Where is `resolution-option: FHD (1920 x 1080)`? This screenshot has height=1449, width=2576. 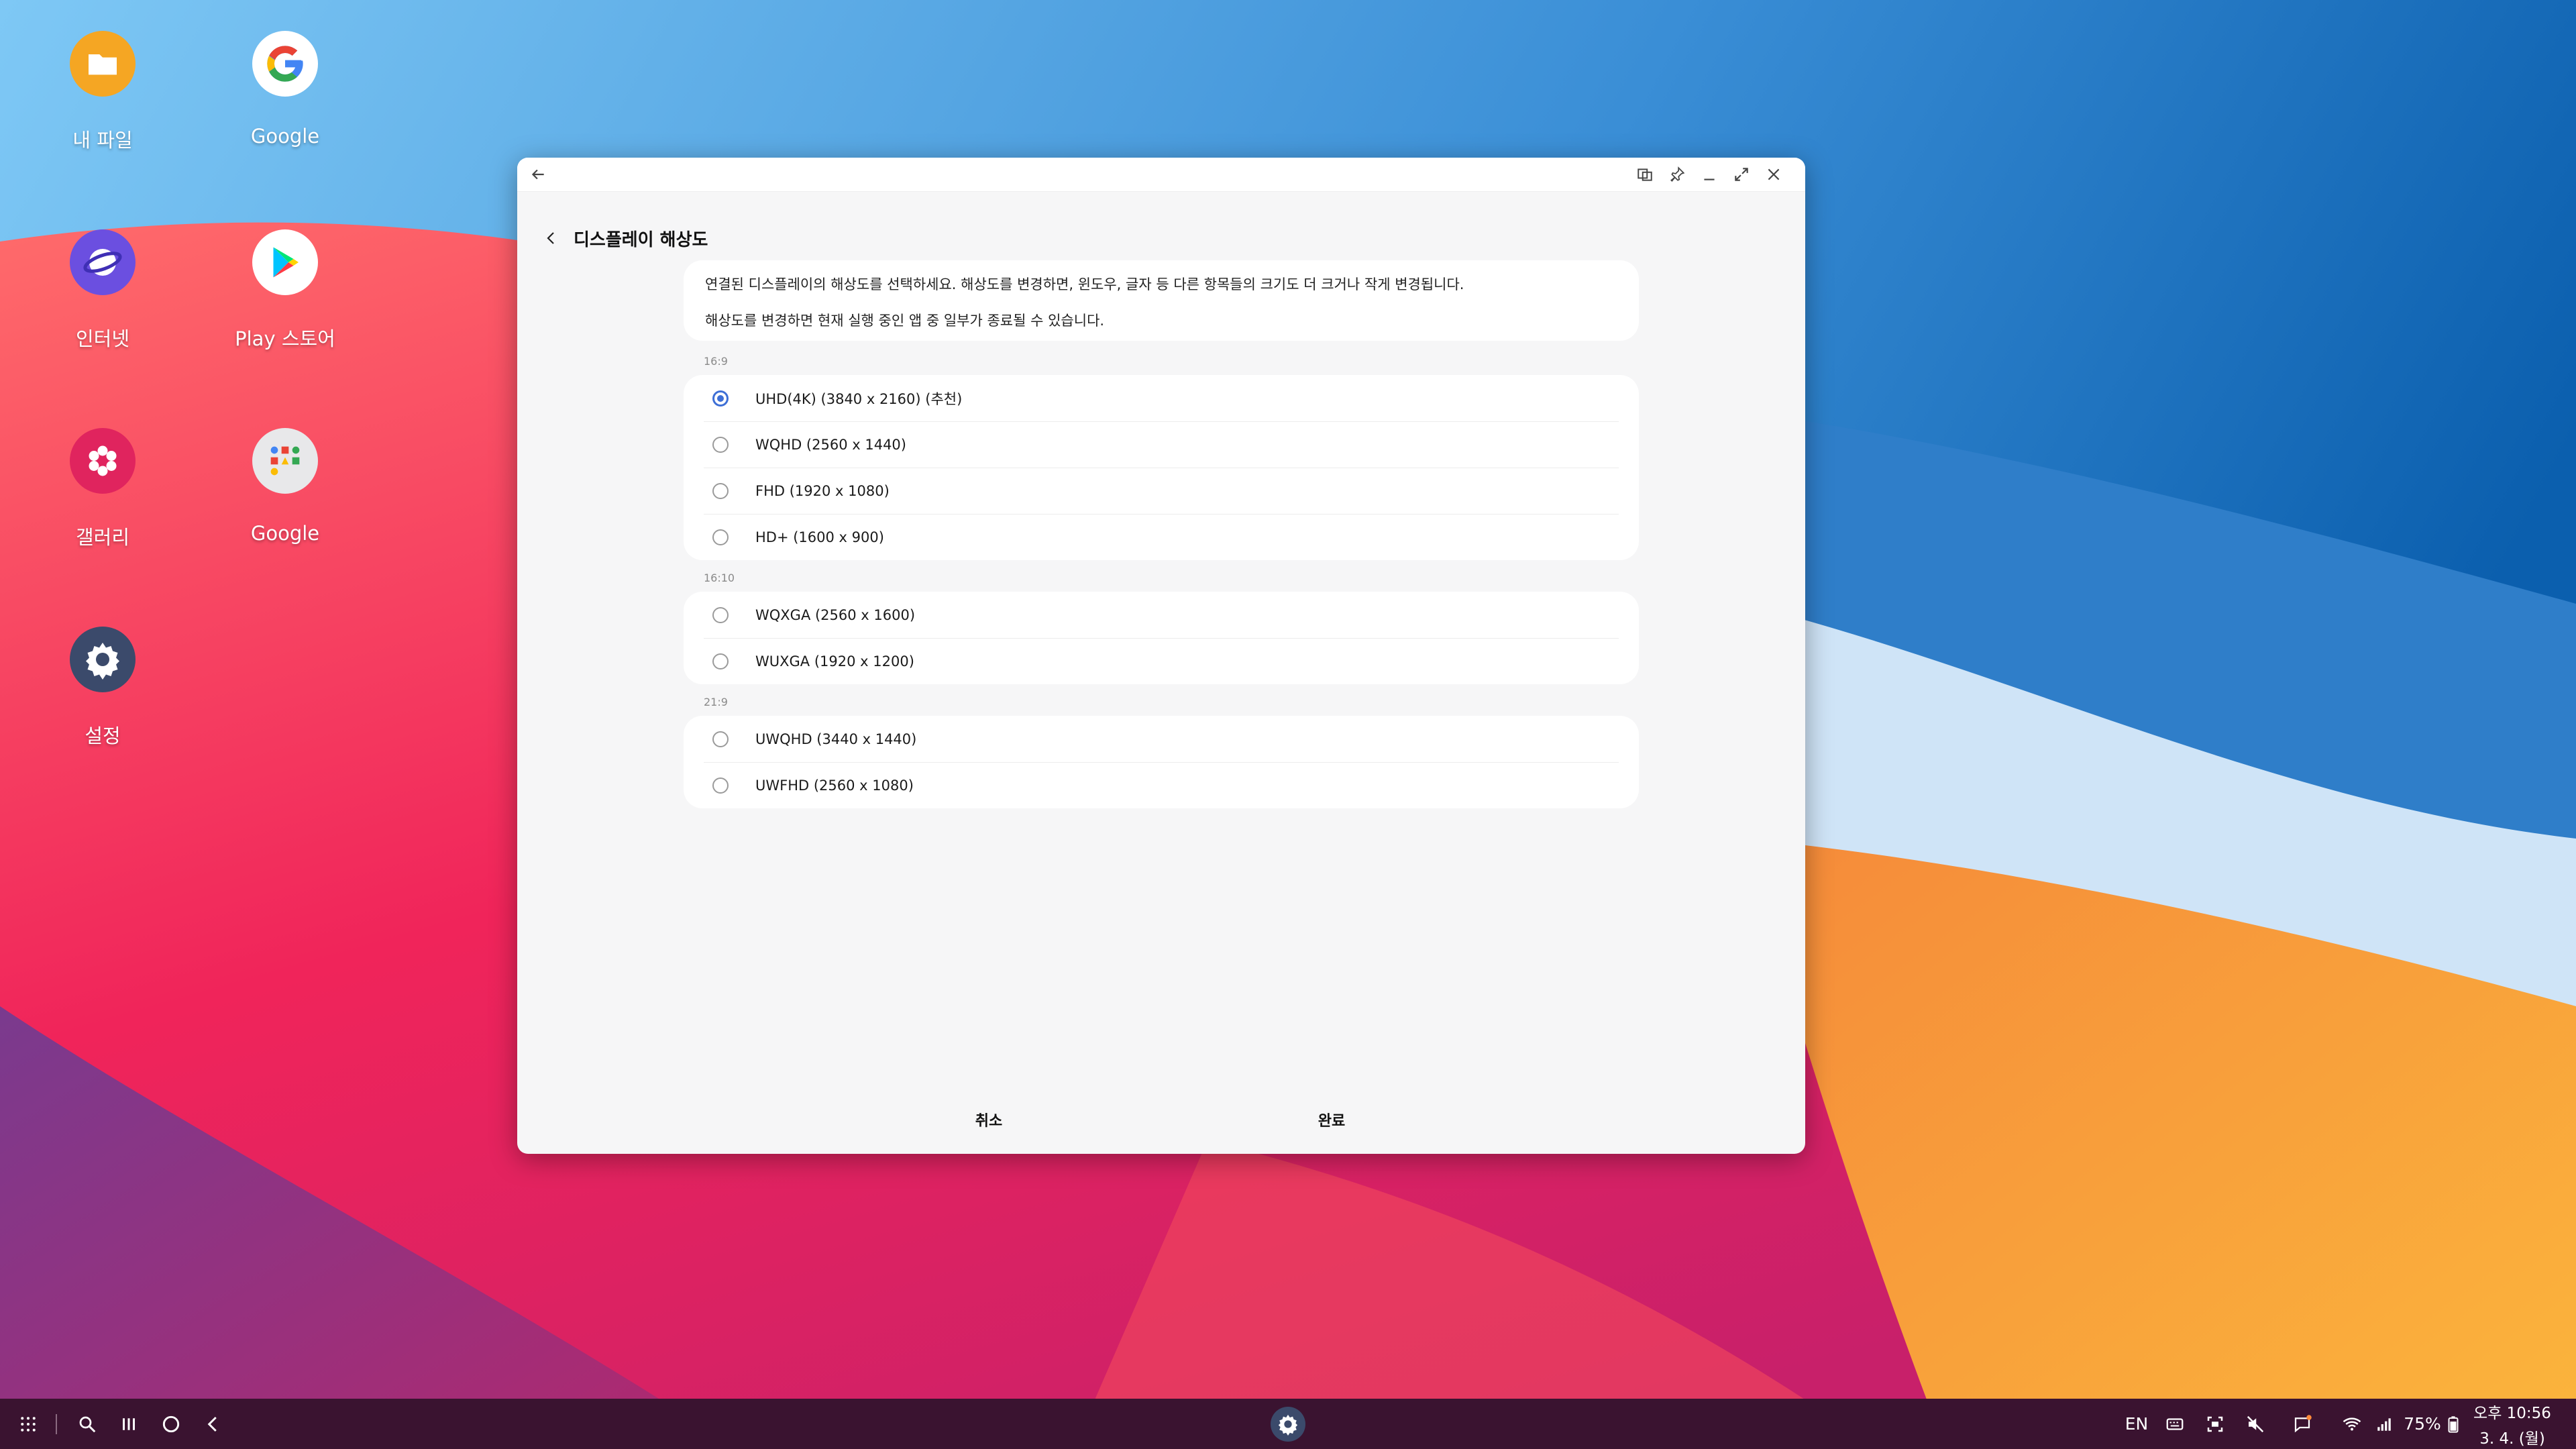 resolution-option: FHD (1920 x 1080) is located at coordinates (1161, 491).